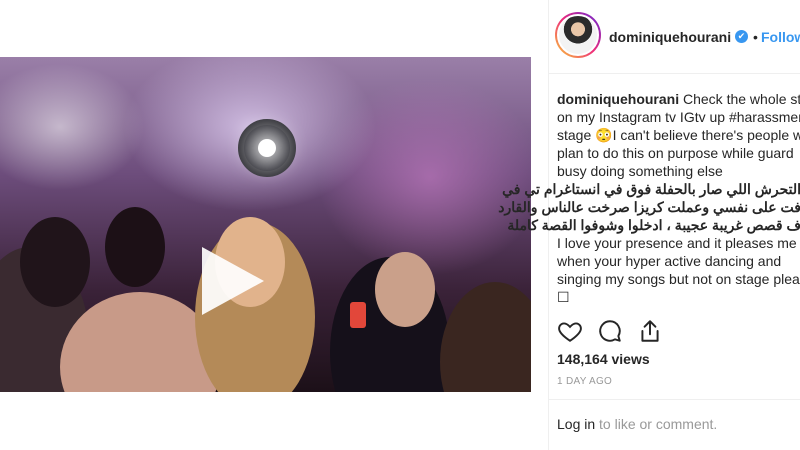 The height and width of the screenshot is (450, 800). Describe the element at coordinates (610, 331) in the screenshot. I see `comment-icon` at that location.